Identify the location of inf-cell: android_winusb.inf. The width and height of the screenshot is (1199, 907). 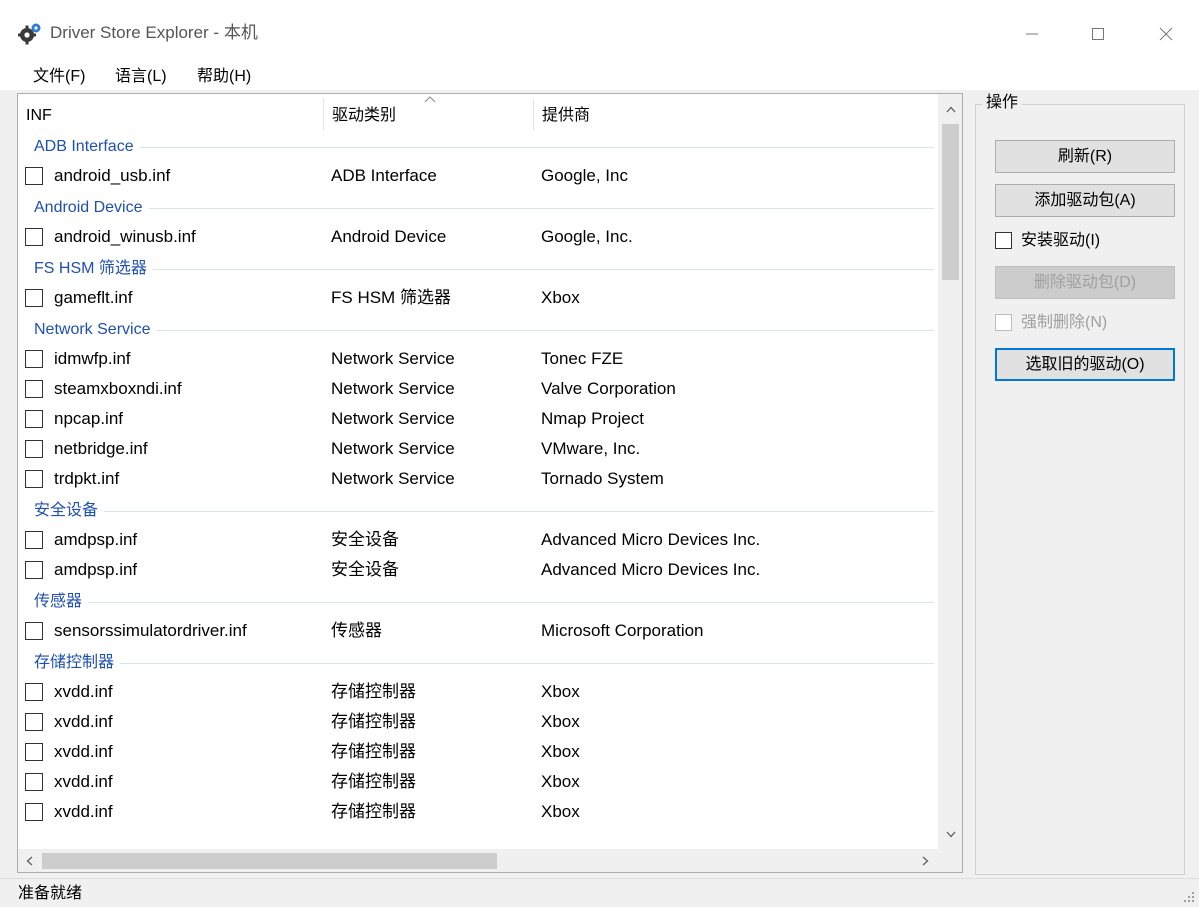
(125, 236).